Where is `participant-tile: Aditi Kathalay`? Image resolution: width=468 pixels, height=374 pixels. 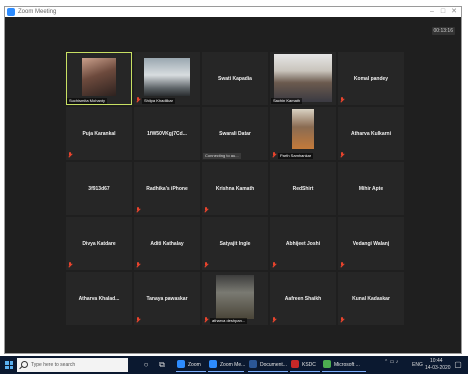
participant-tile: Aditi Kathalay is located at coordinates (167, 243).